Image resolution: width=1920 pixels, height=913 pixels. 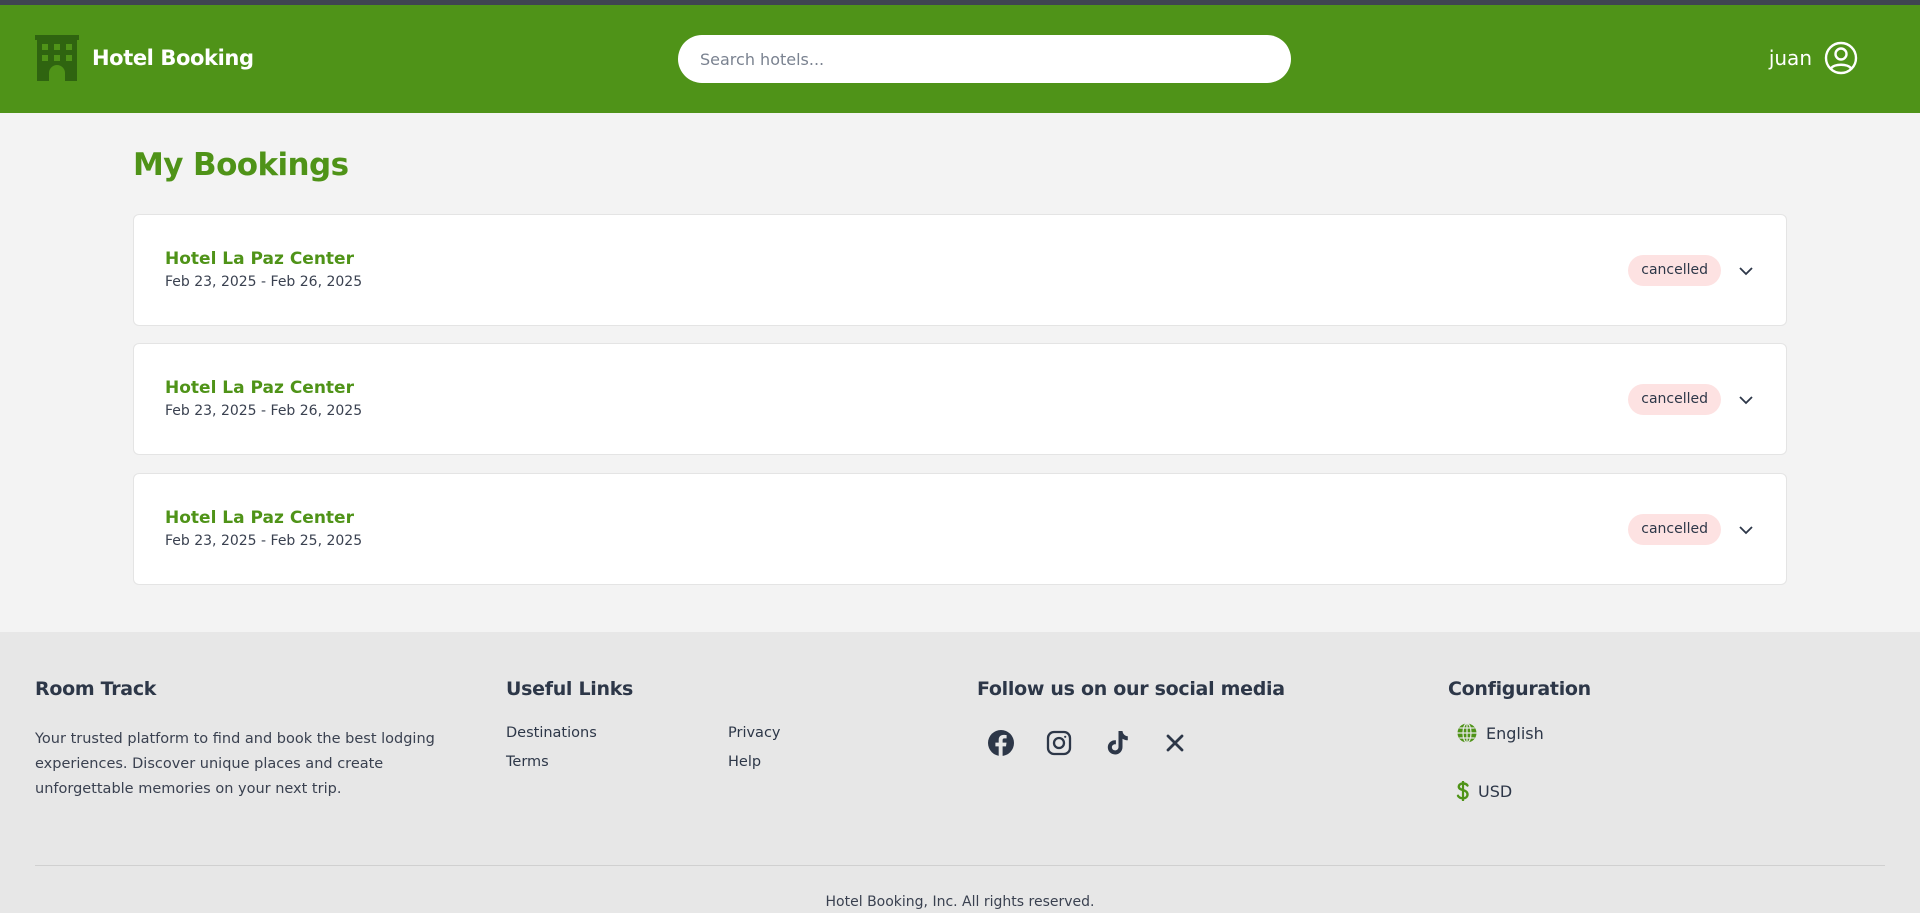 I want to click on link-privacy: Privacy, so click(x=828, y=733).